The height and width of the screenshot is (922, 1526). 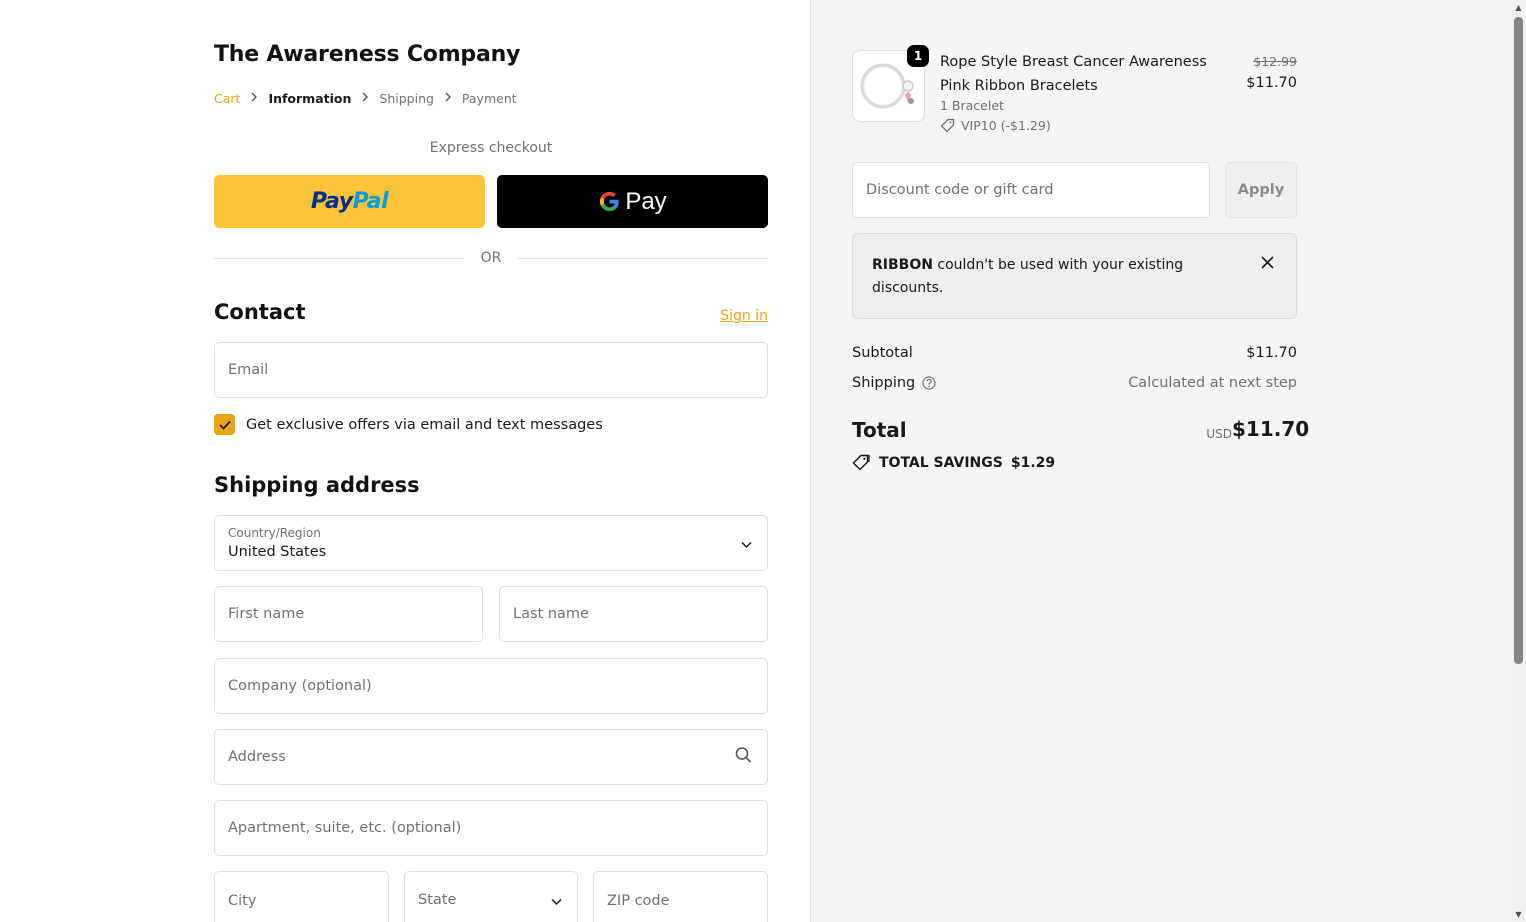 I want to click on sign-in-link: Sign in, so click(x=734, y=316).